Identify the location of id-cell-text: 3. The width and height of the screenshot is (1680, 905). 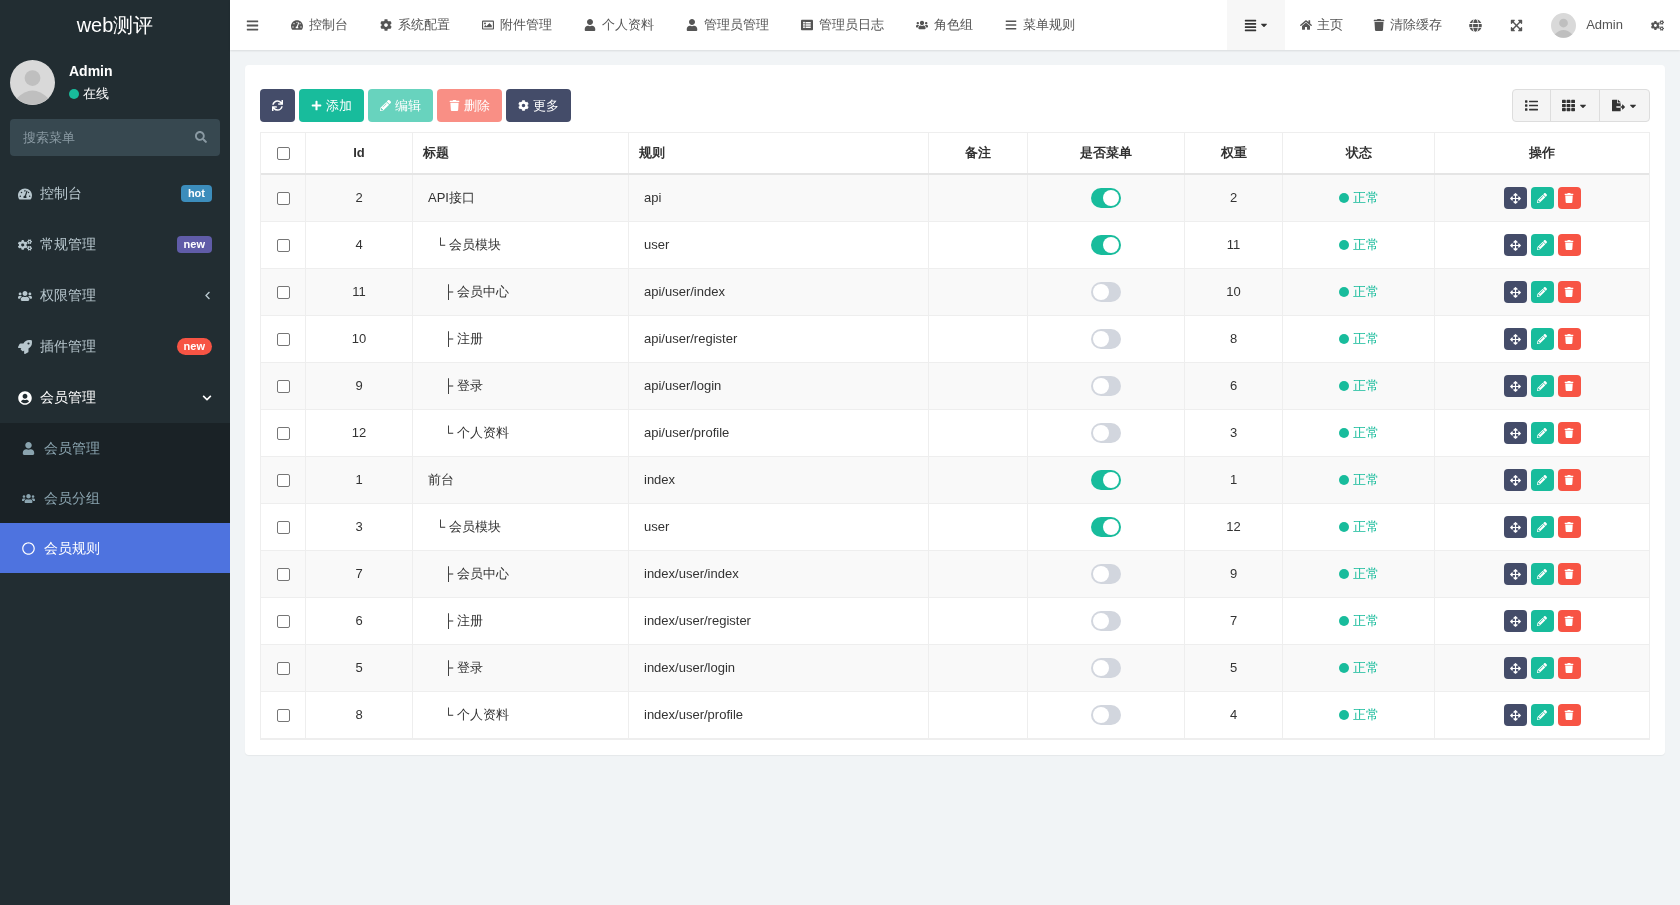
(359, 527).